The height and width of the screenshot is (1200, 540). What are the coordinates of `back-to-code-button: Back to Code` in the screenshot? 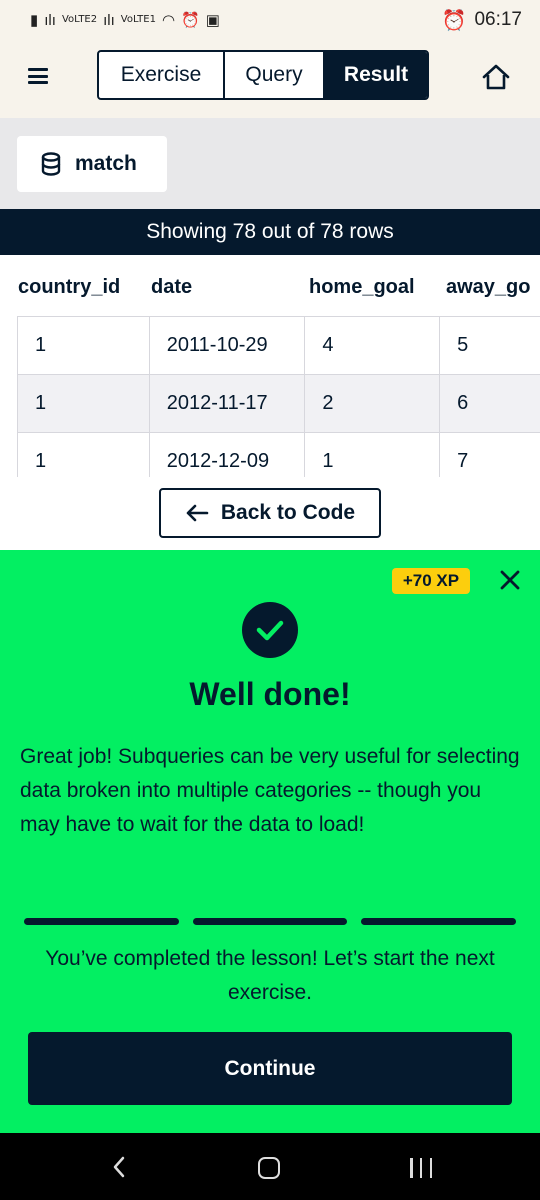 It's located at (270, 513).